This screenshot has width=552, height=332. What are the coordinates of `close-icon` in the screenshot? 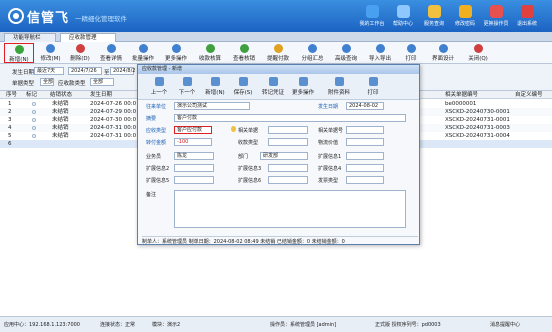 It's located at (478, 48).